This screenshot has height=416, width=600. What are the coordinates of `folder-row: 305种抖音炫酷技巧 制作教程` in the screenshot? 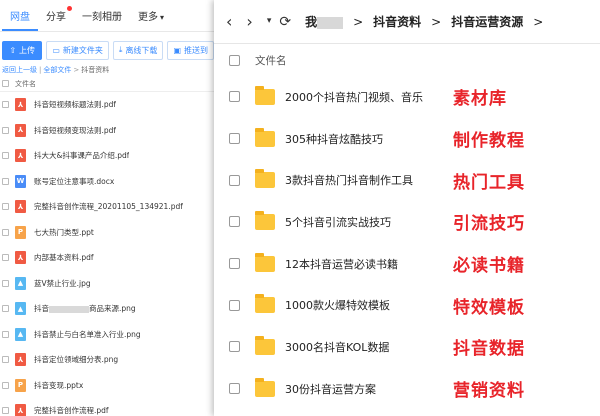 It's located at (407, 139).